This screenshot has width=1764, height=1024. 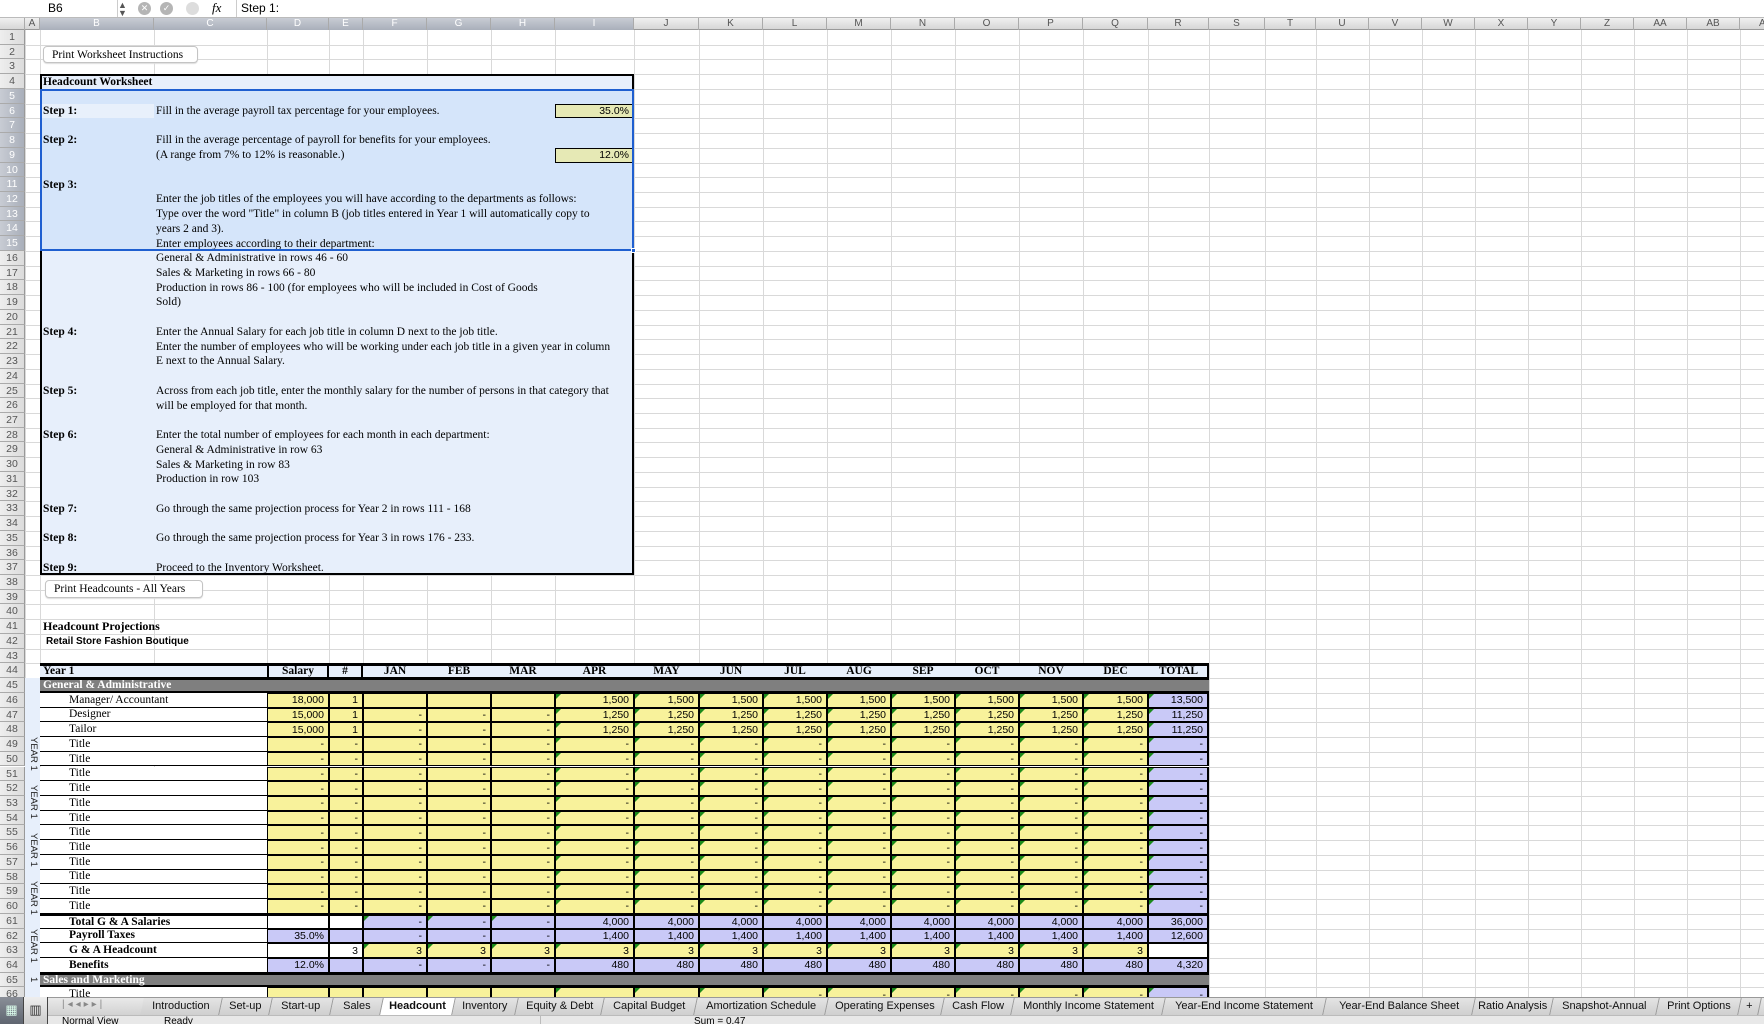 What do you see at coordinates (12, 302) in the screenshot?
I see `row-header-19: 19` at bounding box center [12, 302].